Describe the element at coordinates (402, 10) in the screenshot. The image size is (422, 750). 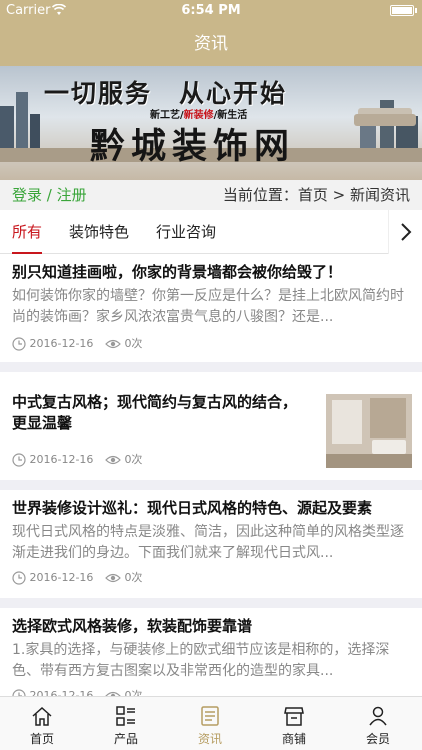
I see `battery-icon` at that location.